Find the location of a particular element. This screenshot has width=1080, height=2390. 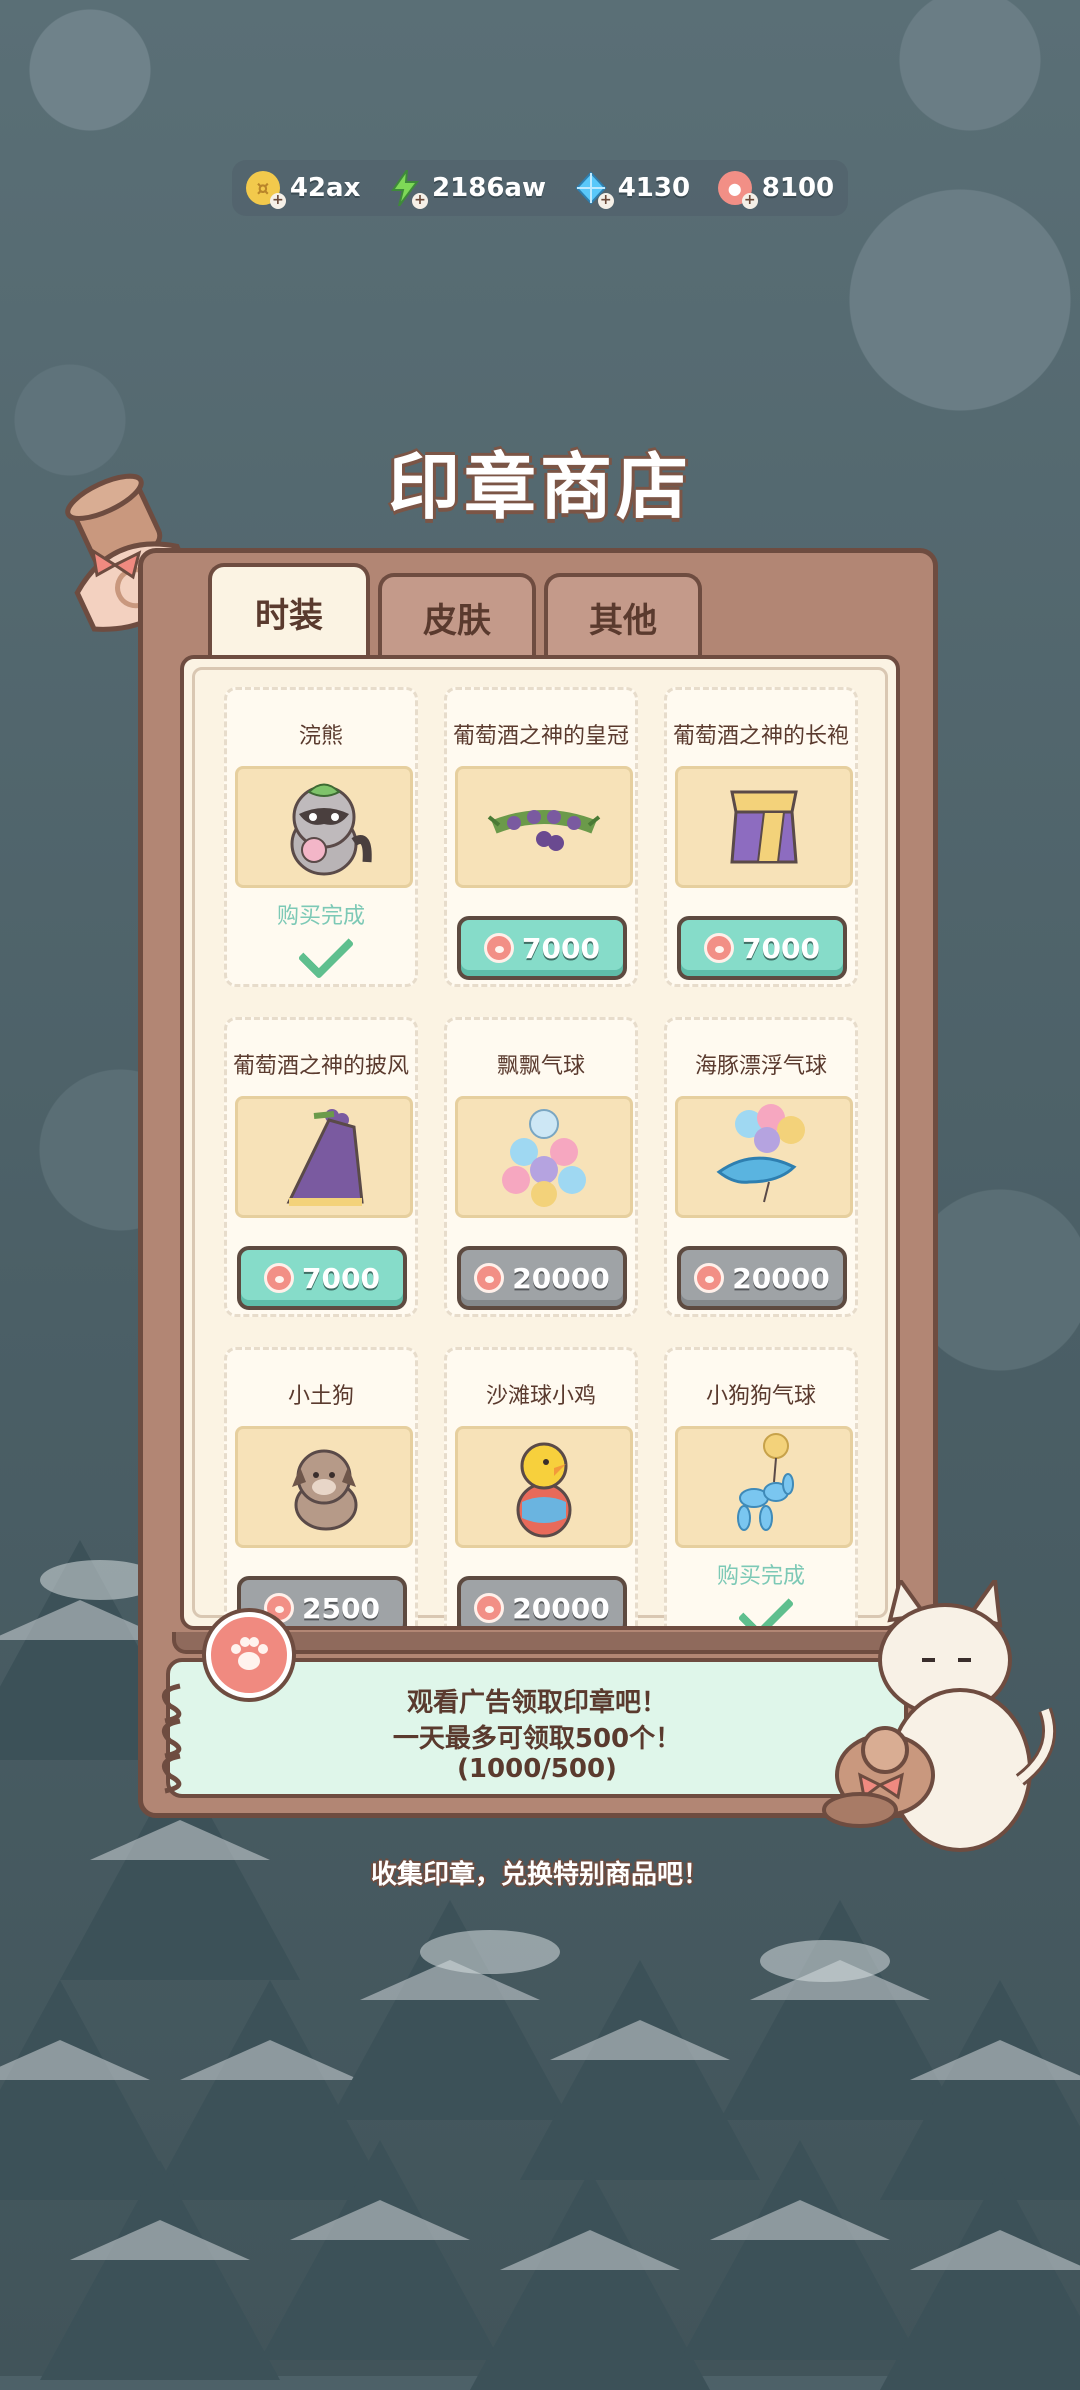

tab-skin: 皮肤 is located at coordinates (457, 615).